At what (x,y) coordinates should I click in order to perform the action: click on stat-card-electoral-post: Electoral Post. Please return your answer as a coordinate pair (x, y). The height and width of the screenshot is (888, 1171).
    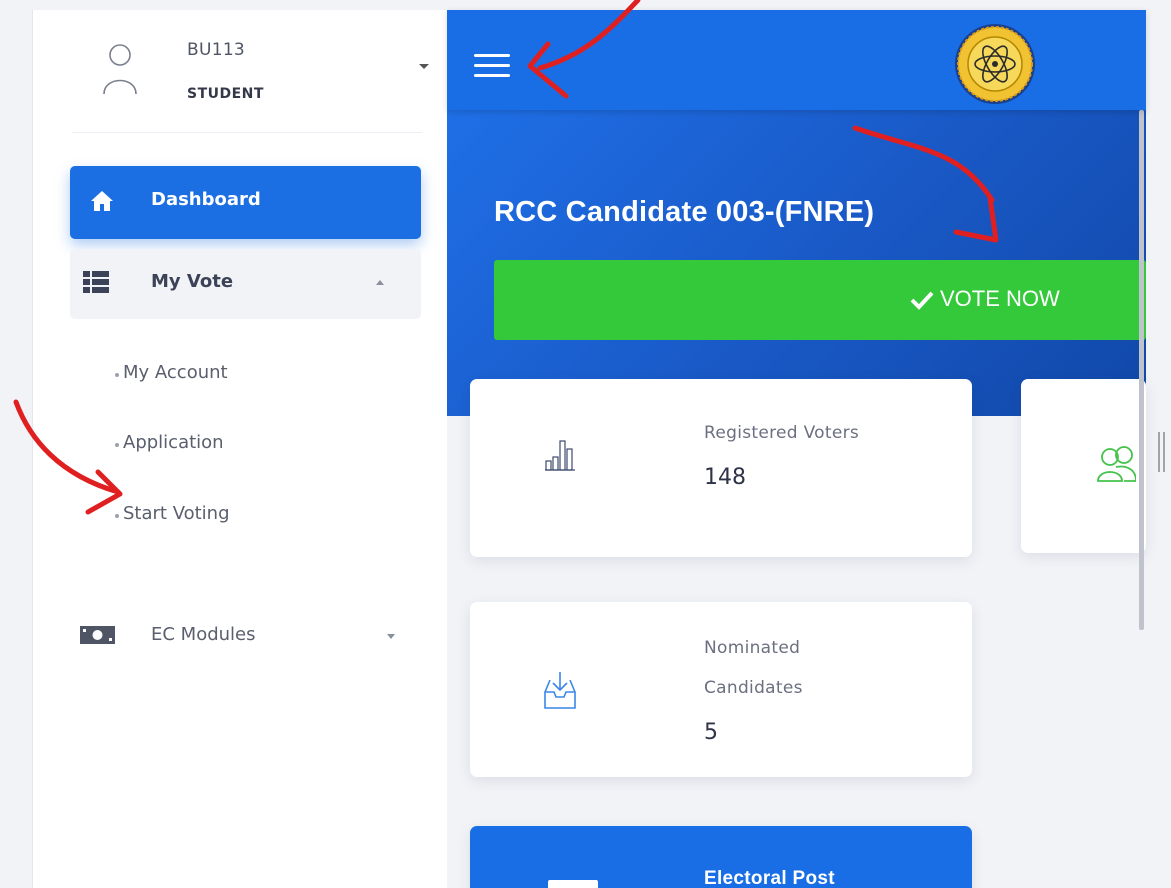
    Looking at the image, I should click on (721, 857).